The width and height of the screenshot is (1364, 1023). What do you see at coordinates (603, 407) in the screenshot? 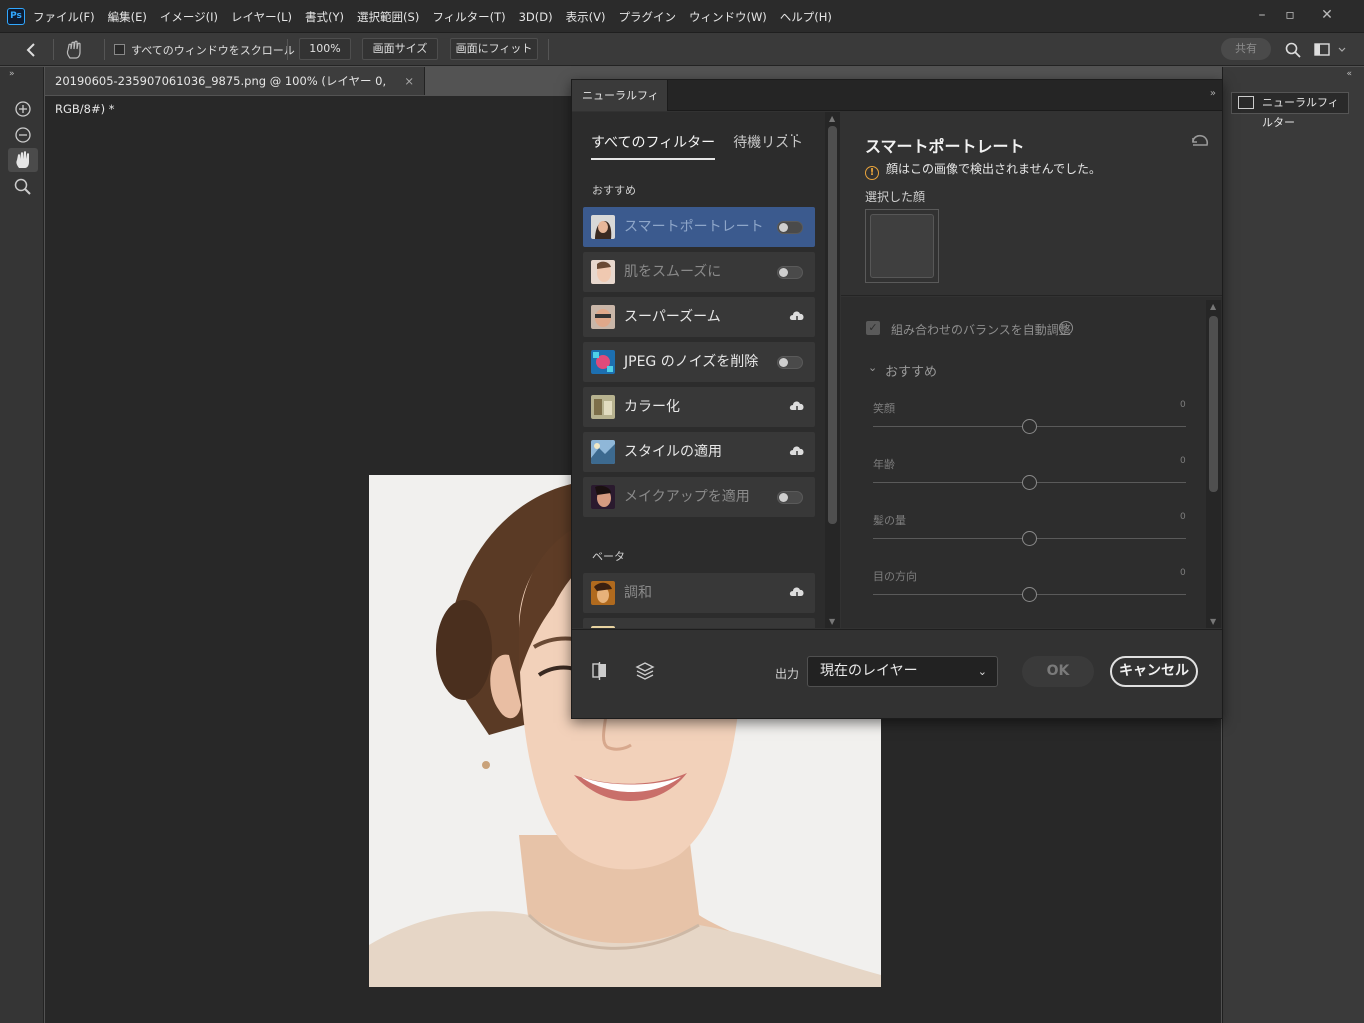
I see `colorize-thumb` at bounding box center [603, 407].